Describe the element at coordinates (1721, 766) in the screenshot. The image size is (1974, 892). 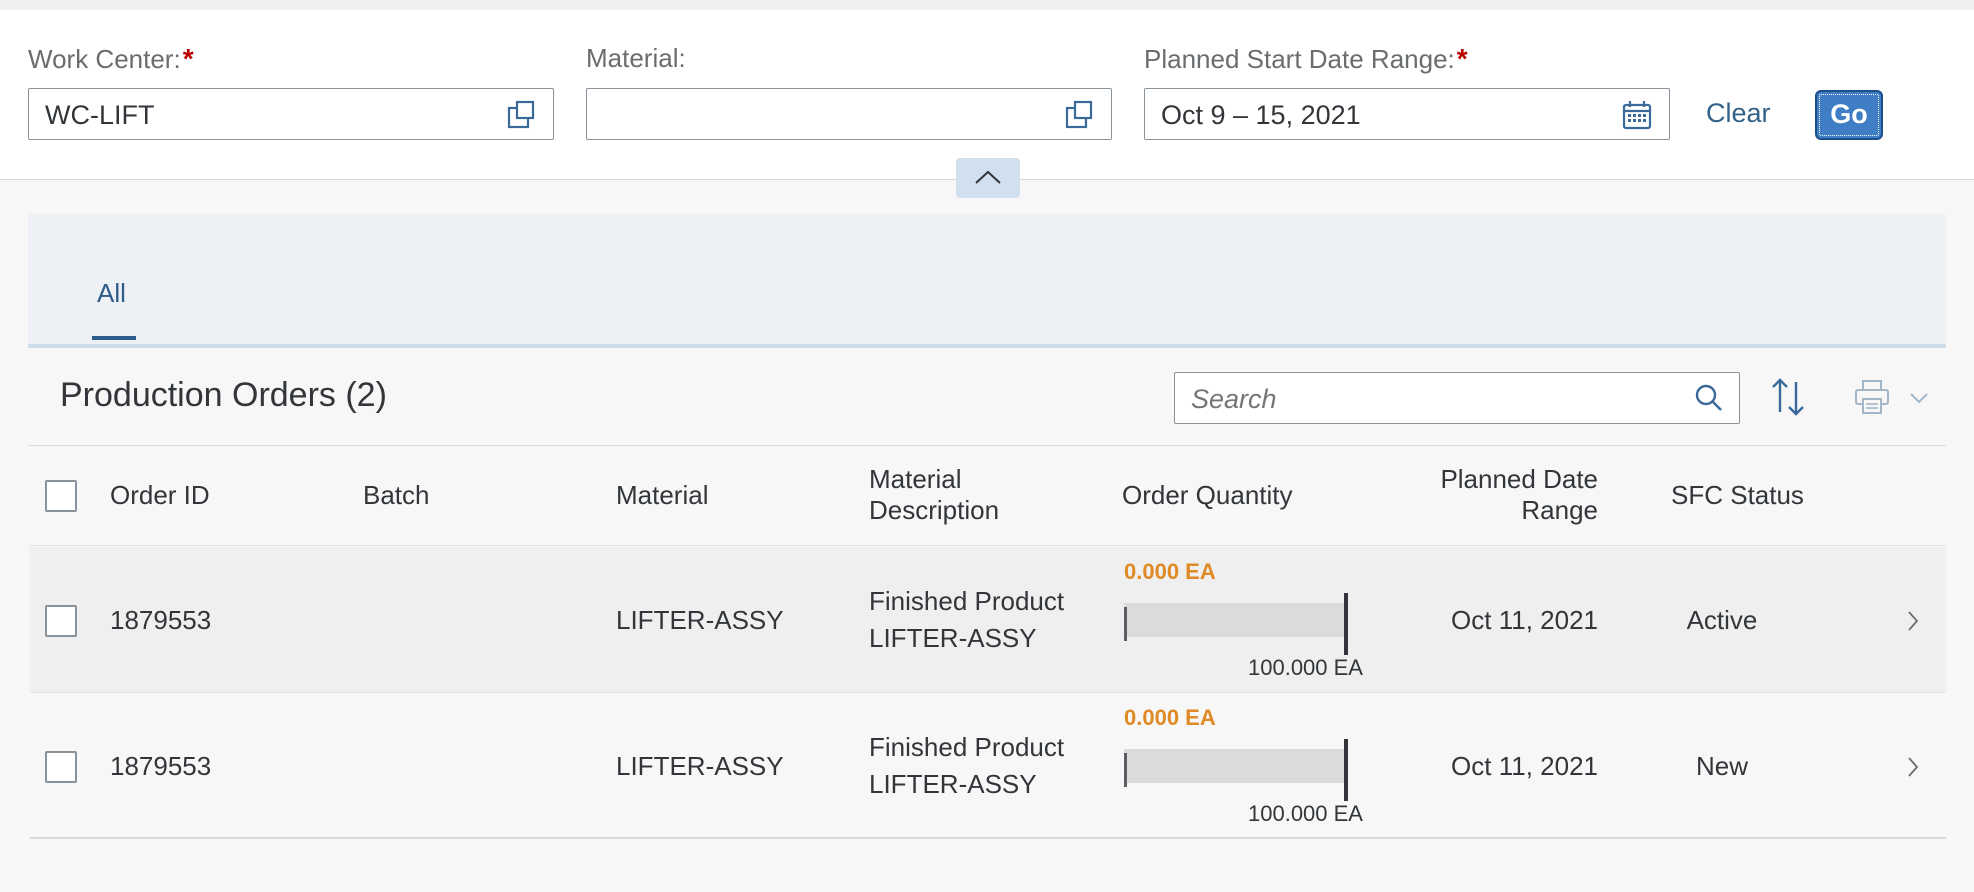
I see `sfc-status-cell: New` at that location.